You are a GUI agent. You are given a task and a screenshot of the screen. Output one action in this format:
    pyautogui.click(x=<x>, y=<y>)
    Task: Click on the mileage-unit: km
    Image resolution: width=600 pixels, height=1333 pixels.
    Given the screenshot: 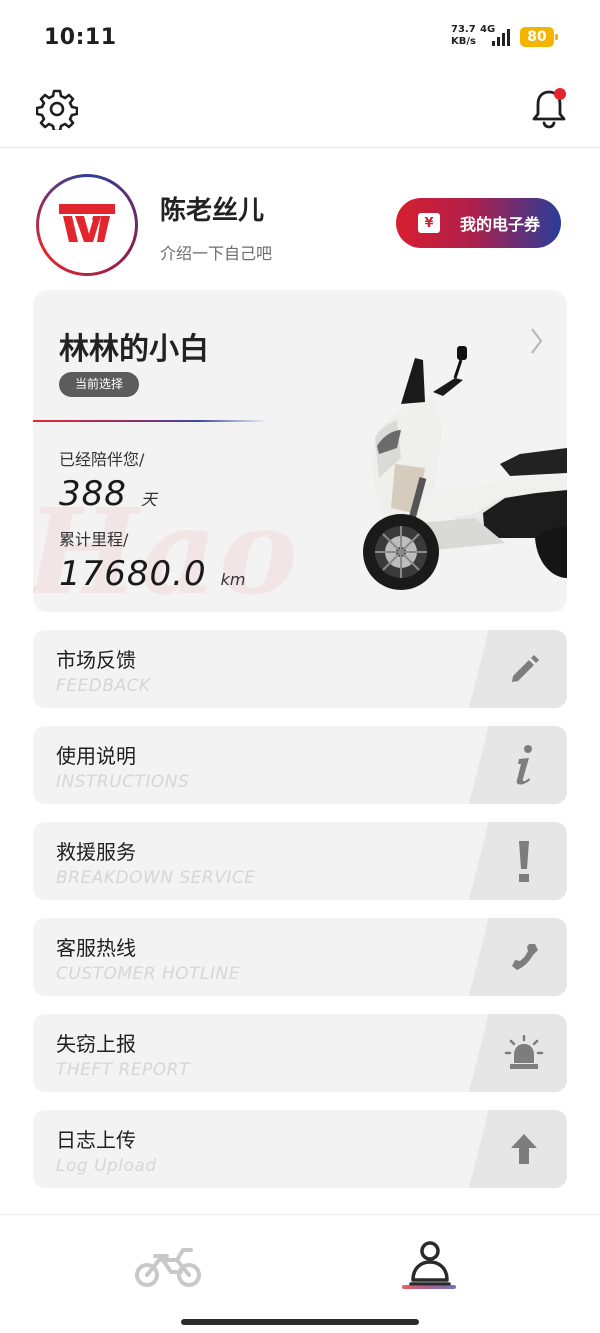 What is the action you would take?
    pyautogui.click(x=233, y=579)
    